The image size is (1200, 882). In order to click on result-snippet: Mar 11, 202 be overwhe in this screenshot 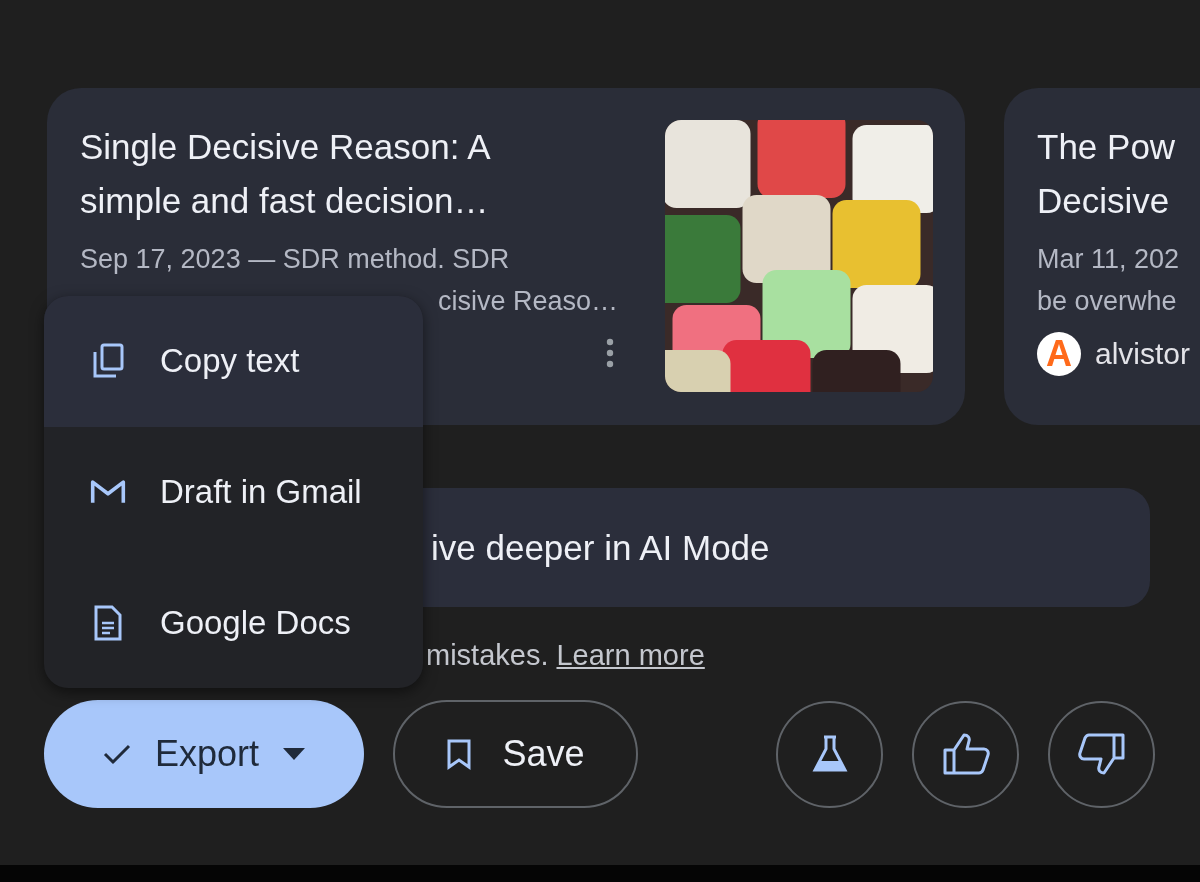, I will do `click(1109, 280)`.